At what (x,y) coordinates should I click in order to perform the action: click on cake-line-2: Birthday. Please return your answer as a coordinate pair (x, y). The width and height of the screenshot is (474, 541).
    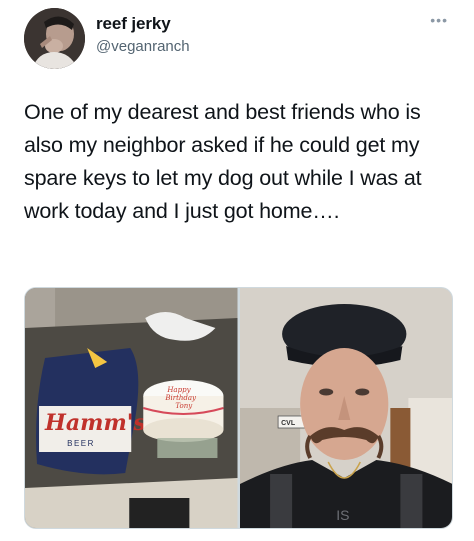
    Looking at the image, I should click on (180, 398).